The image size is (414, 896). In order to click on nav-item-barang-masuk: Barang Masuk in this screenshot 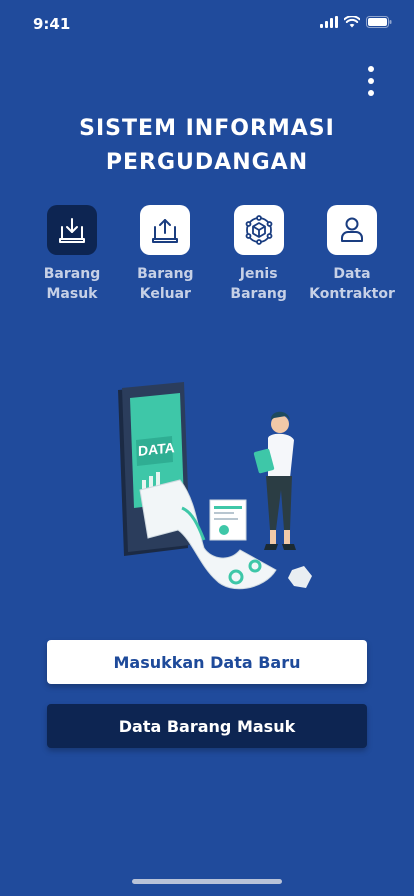, I will do `click(72, 254)`.